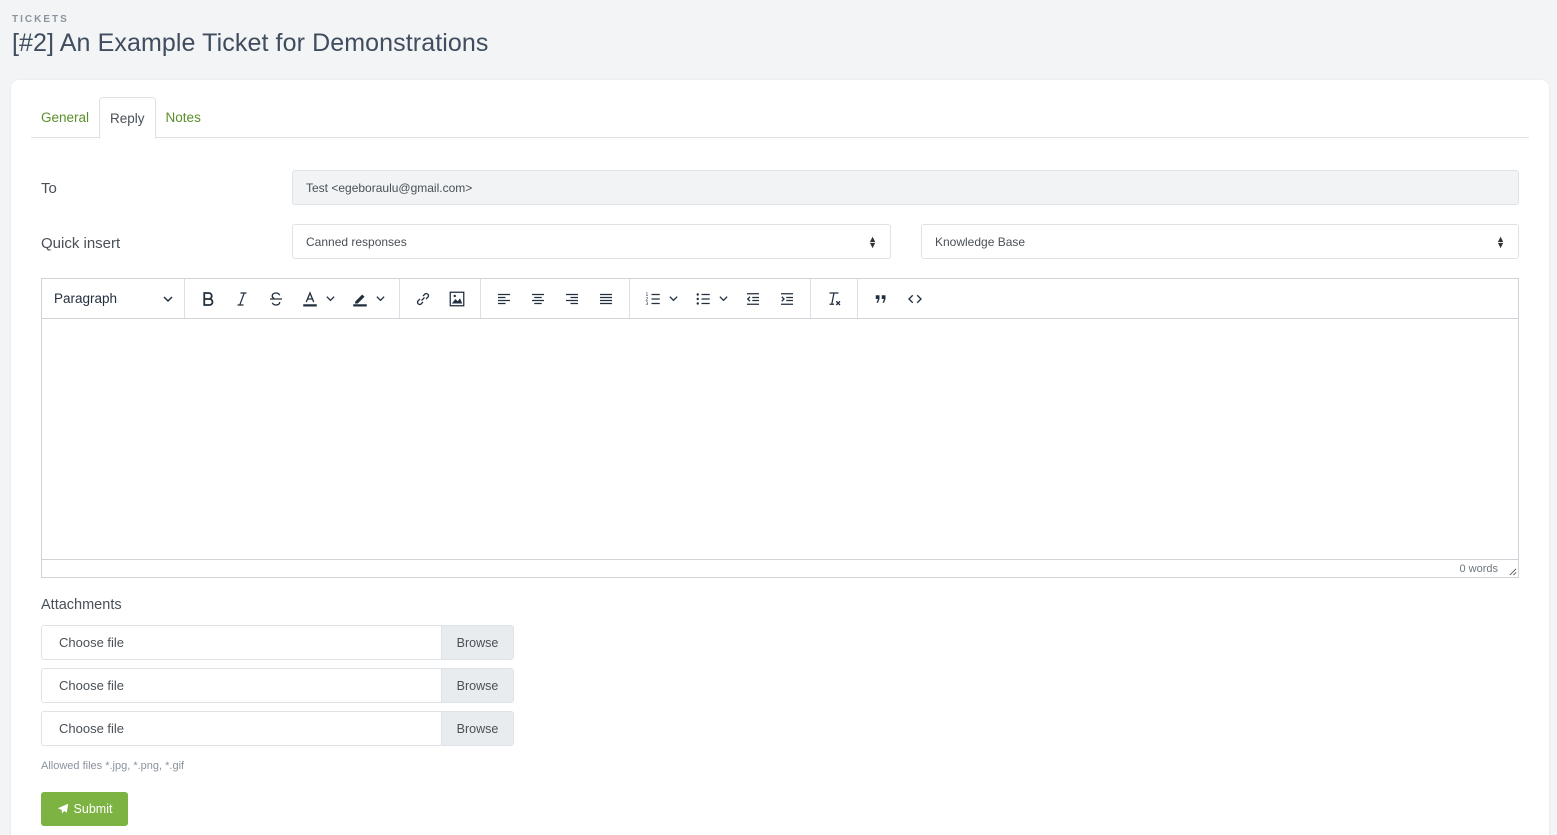 Image resolution: width=1557 pixels, height=835 pixels. What do you see at coordinates (49, 188) in the screenshot?
I see `to-label: To` at bounding box center [49, 188].